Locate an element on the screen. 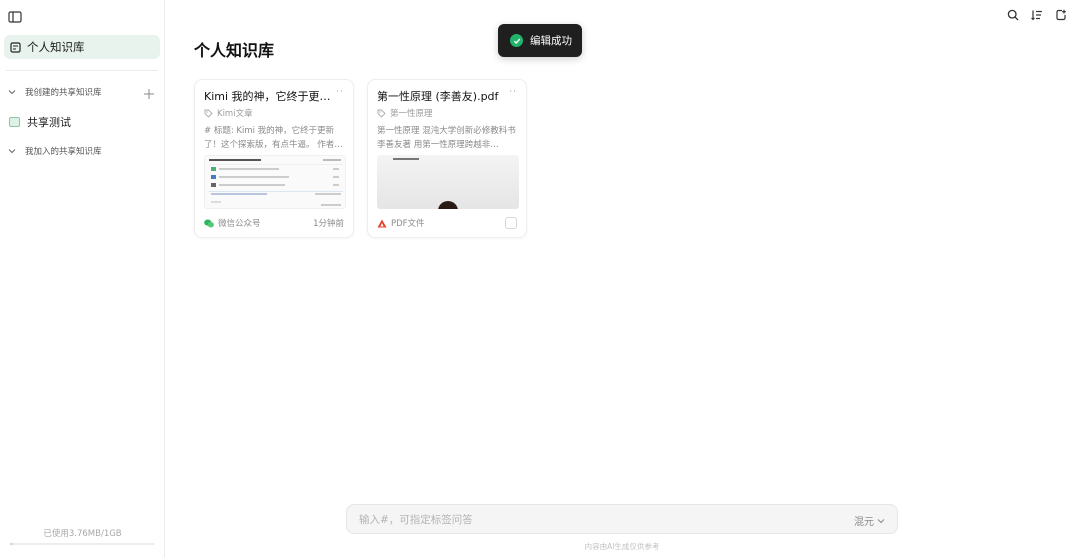 Image resolution: width=1080 pixels, height=558 pixels. card-source: PDF文件 is located at coordinates (401, 223).